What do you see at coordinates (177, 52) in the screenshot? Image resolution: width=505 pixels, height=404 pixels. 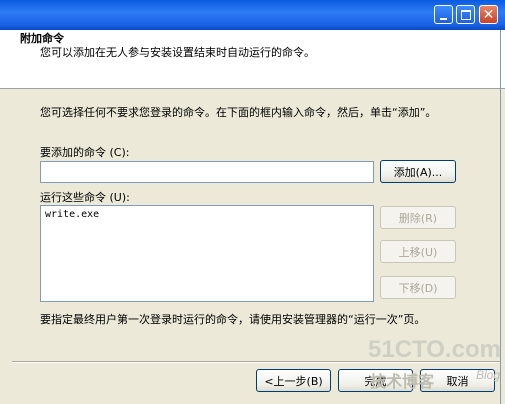 I see `page-subtitle: 您可以添加在无人参与安装设置结束时自动运行的命令。` at bounding box center [177, 52].